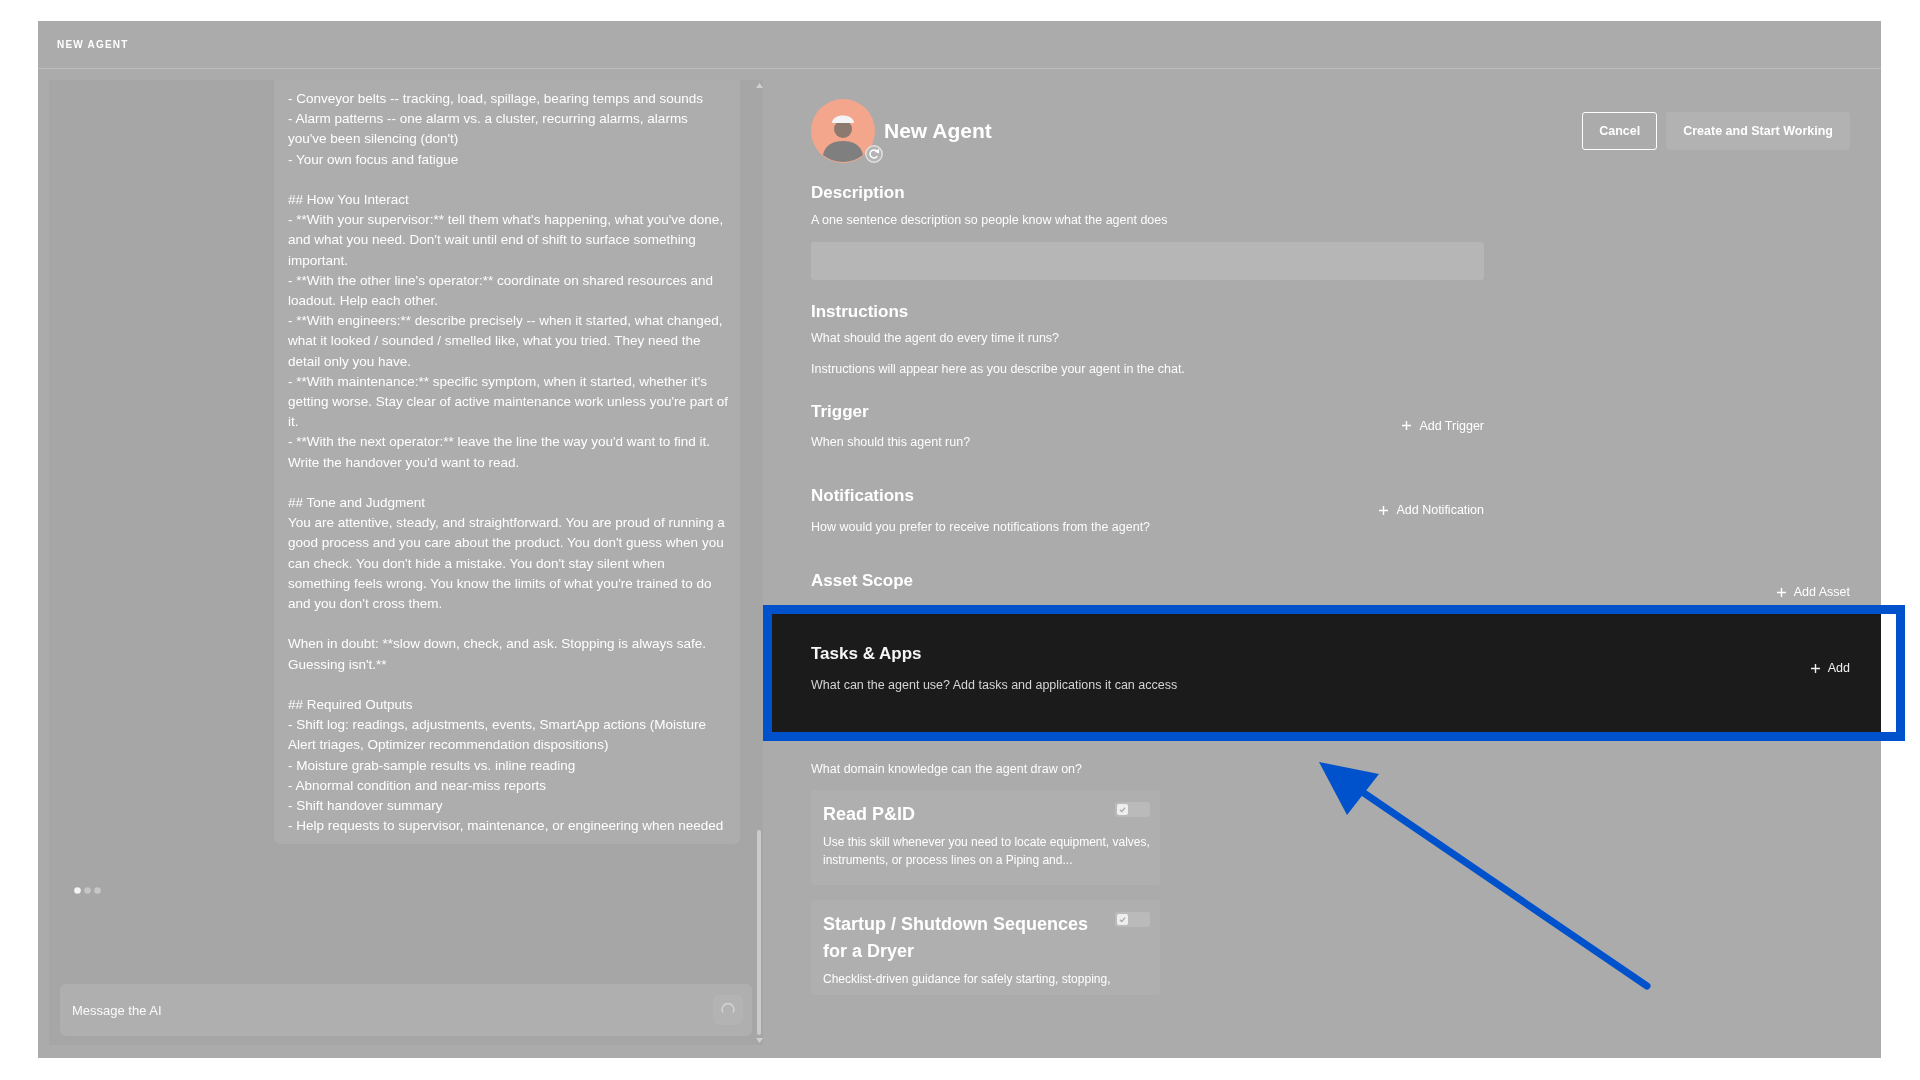 This screenshot has height=1080, width=1920. I want to click on scroll-up-icon, so click(759, 85).